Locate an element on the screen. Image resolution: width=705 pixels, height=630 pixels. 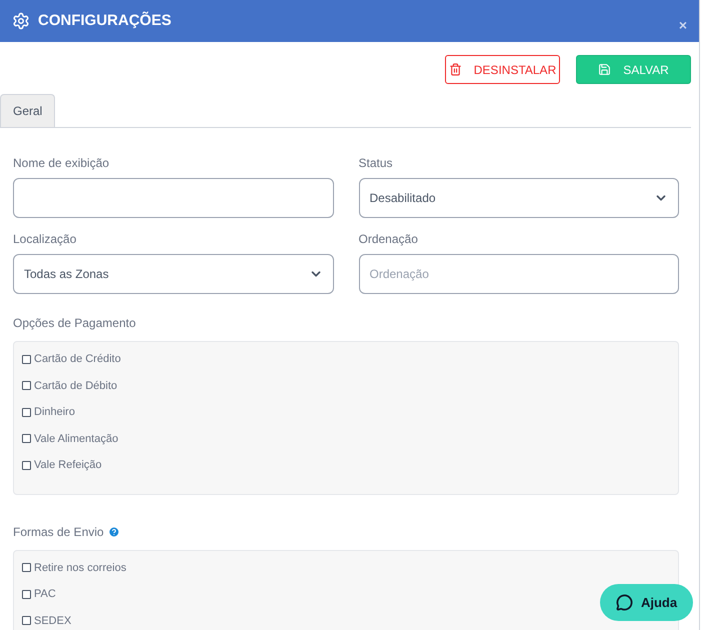
field-label: Status is located at coordinates (376, 163).